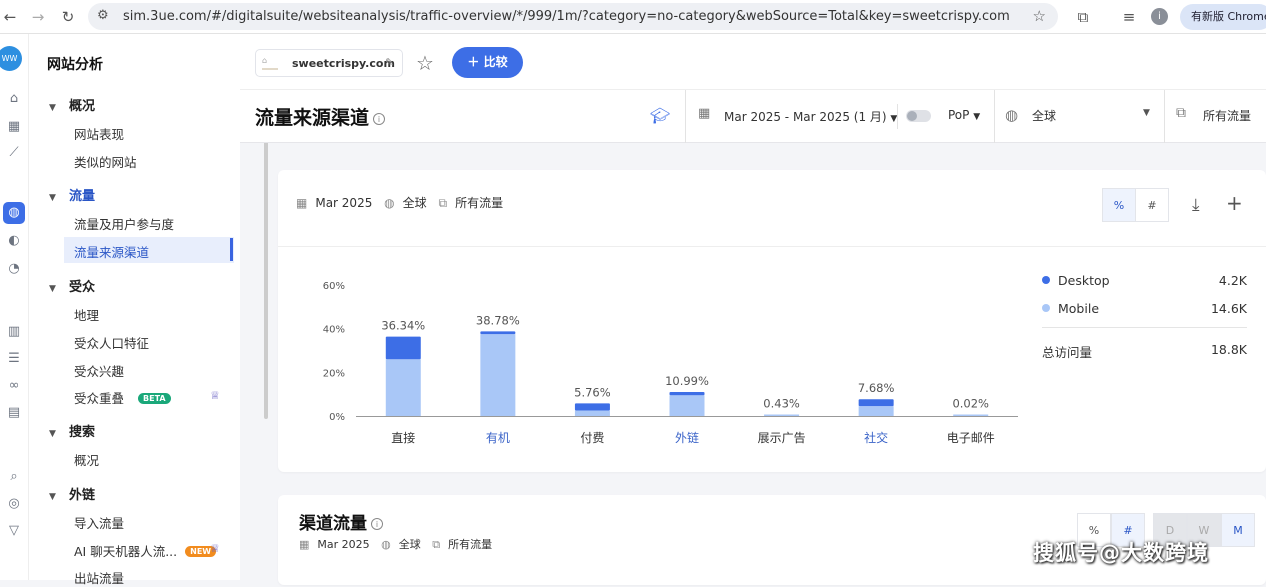  I want to click on crown-icon: ♕, so click(215, 548).